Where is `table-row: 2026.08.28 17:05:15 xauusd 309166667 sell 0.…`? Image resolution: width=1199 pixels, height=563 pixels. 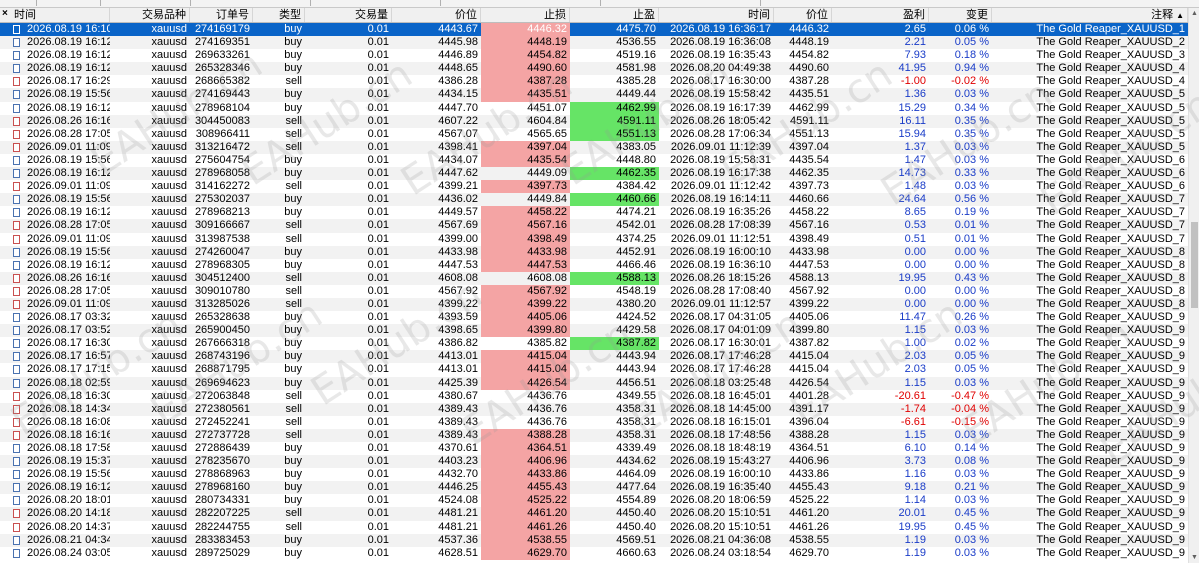 table-row: 2026.08.28 17:05:15 xauusd 309166667 sell 0.… is located at coordinates (594, 226).